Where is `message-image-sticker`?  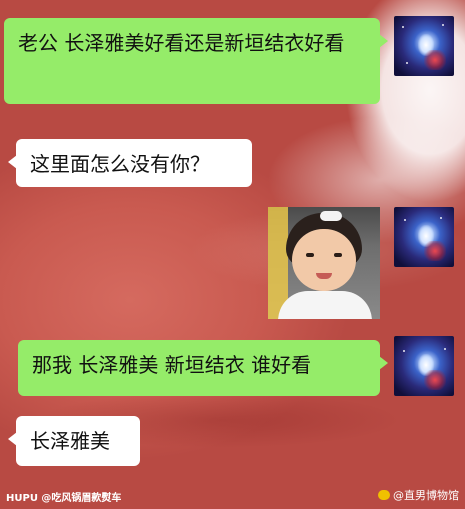
message-image-sticker is located at coordinates (324, 263).